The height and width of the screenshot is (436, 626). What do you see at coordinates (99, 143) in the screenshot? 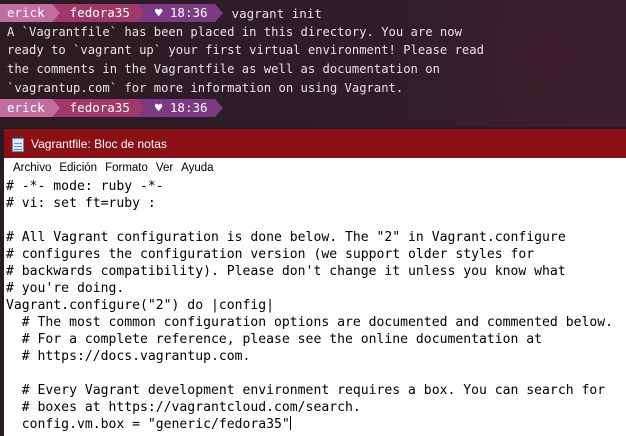
I see `window-title: Vagrantfile: Bloc de notas` at bounding box center [99, 143].